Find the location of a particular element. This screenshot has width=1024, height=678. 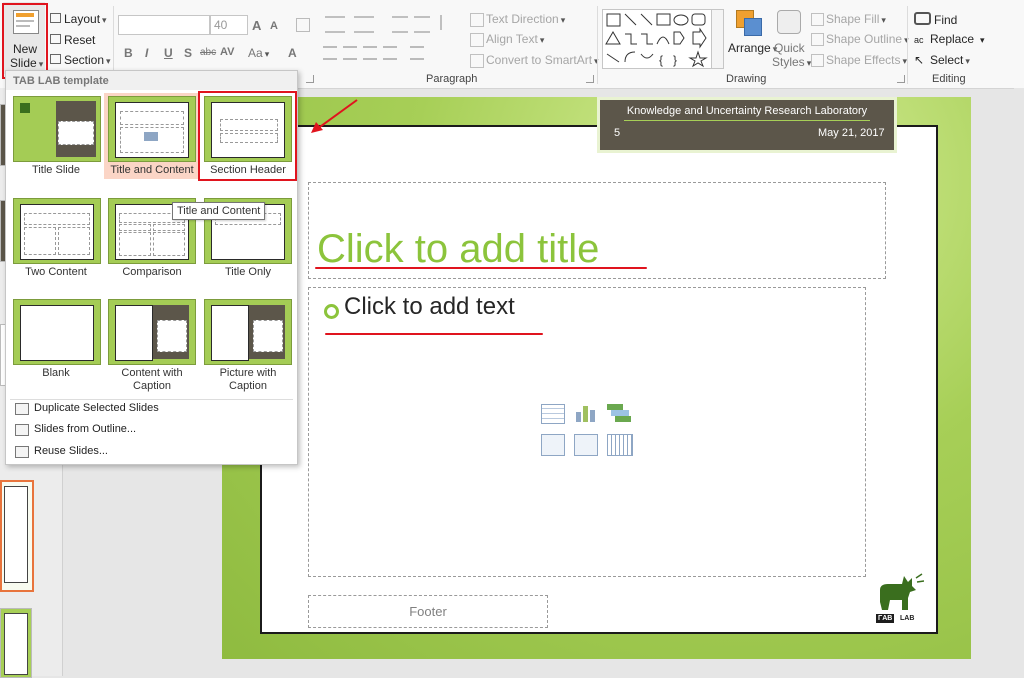

layout-label: Picture with Caption is located at coordinates (248, 379).